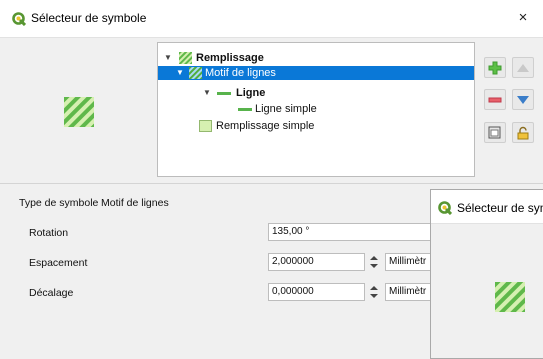 The height and width of the screenshot is (359, 543). I want to click on second-symbol-preview, so click(510, 297).